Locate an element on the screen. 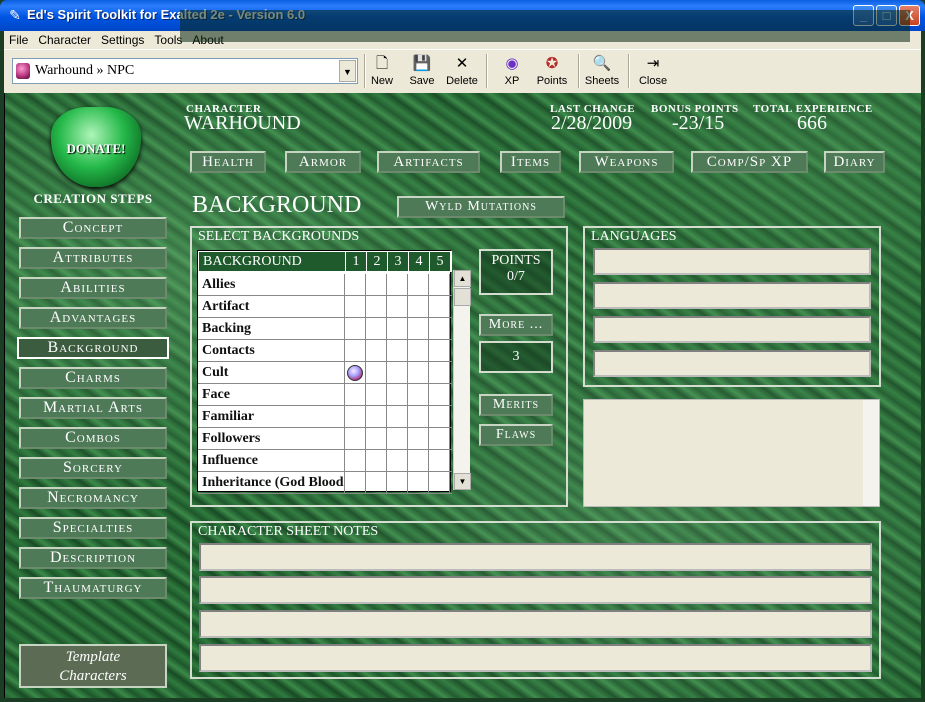  close-toolbar-button: ⇥ Close is located at coordinates (653, 72).